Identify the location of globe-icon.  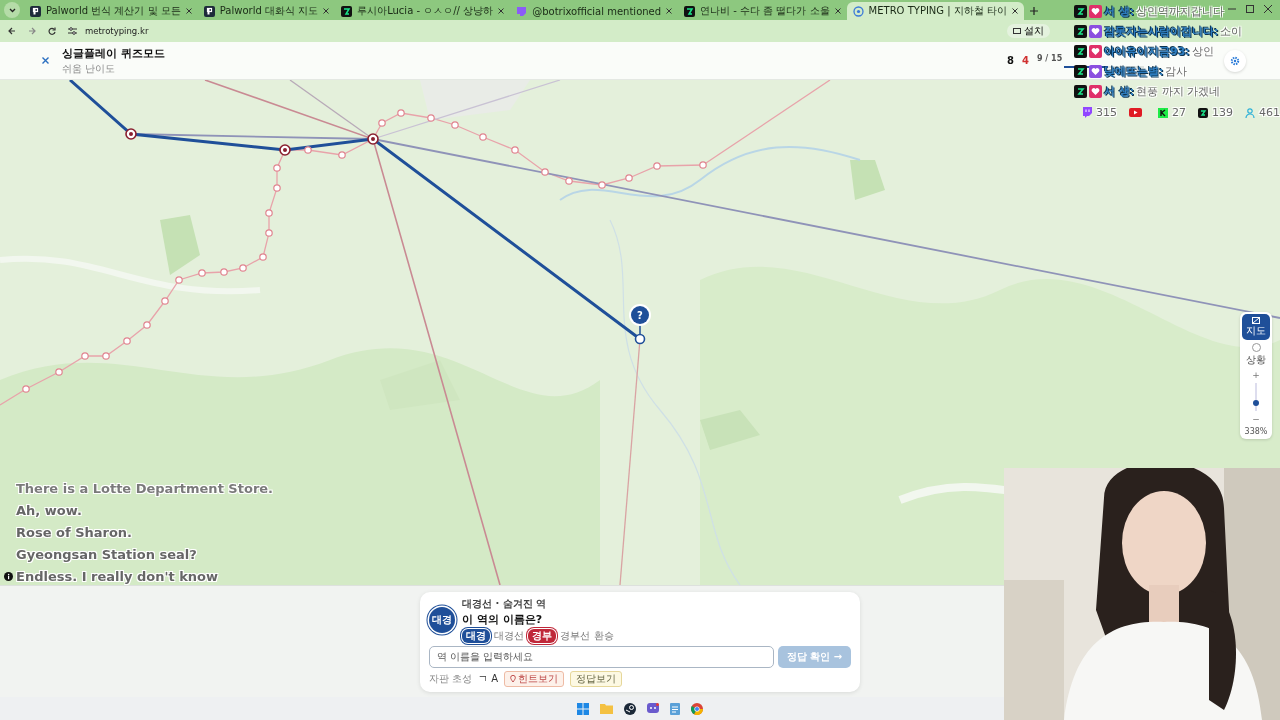
(858, 11).